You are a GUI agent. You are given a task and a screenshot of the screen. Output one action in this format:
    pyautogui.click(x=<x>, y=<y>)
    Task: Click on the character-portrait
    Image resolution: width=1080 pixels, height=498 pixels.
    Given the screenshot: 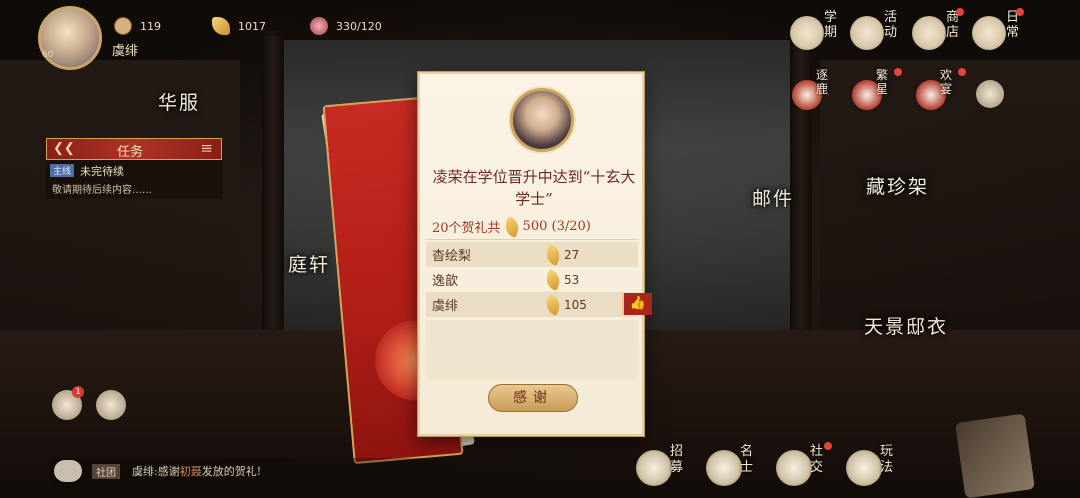 What is the action you would take?
    pyautogui.click(x=542, y=120)
    